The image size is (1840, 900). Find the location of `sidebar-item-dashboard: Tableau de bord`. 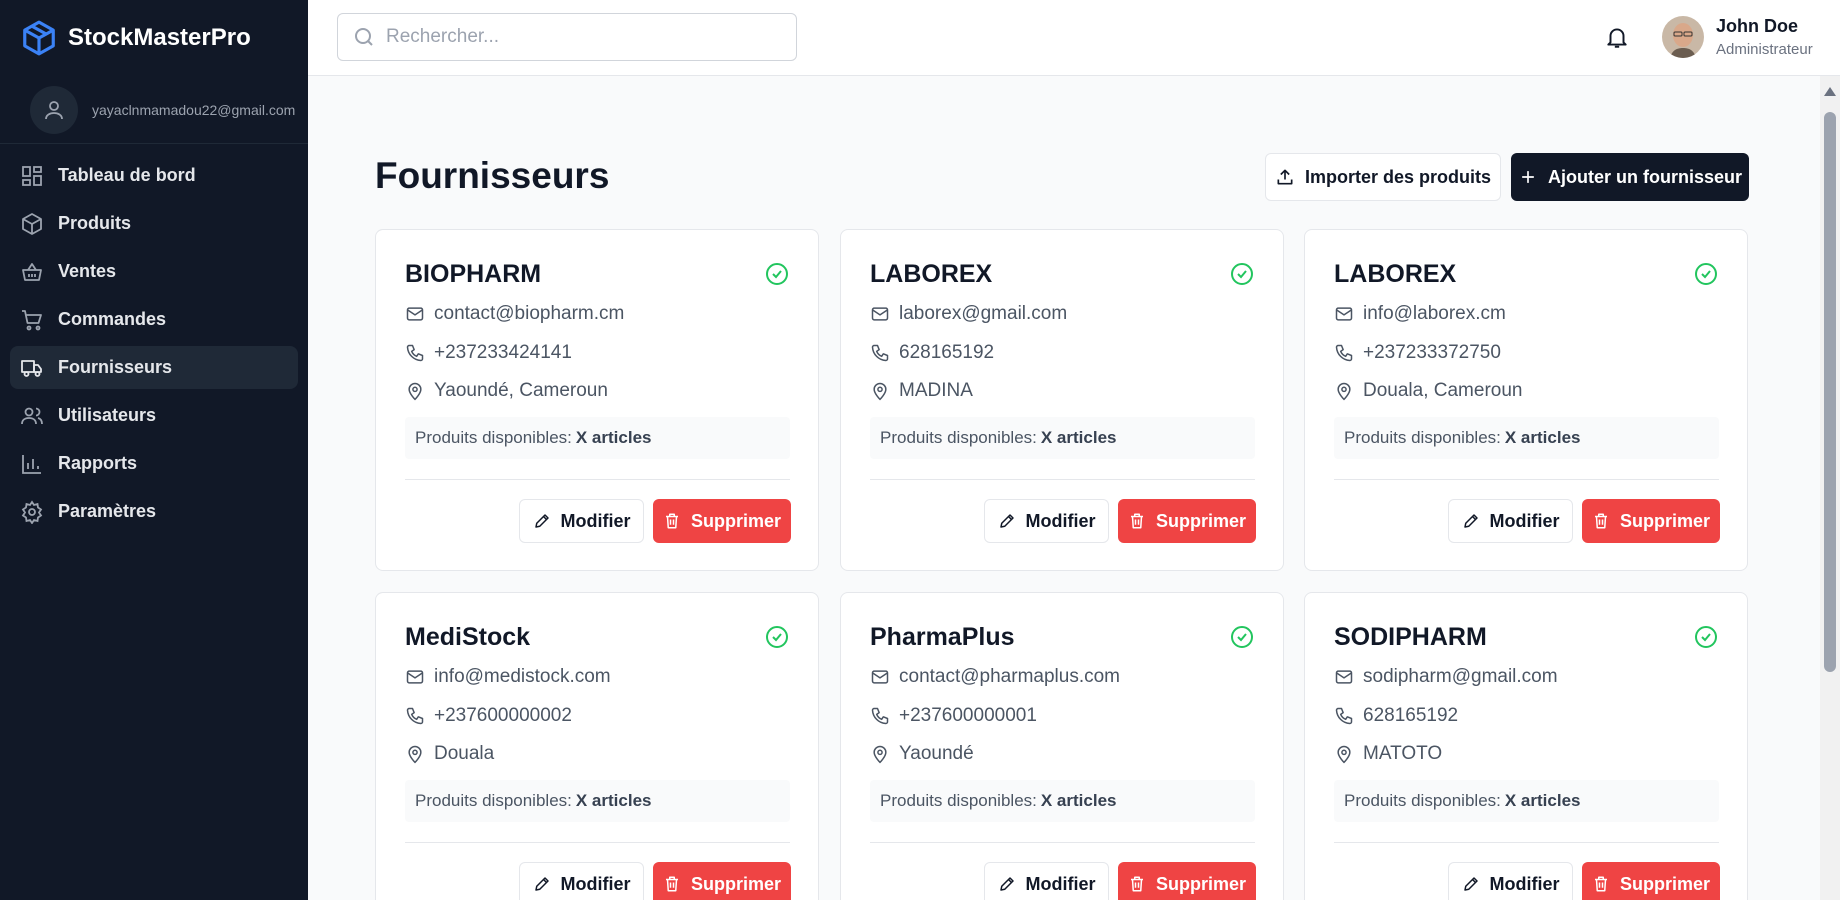

sidebar-item-dashboard: Tableau de bord is located at coordinates (154, 175).